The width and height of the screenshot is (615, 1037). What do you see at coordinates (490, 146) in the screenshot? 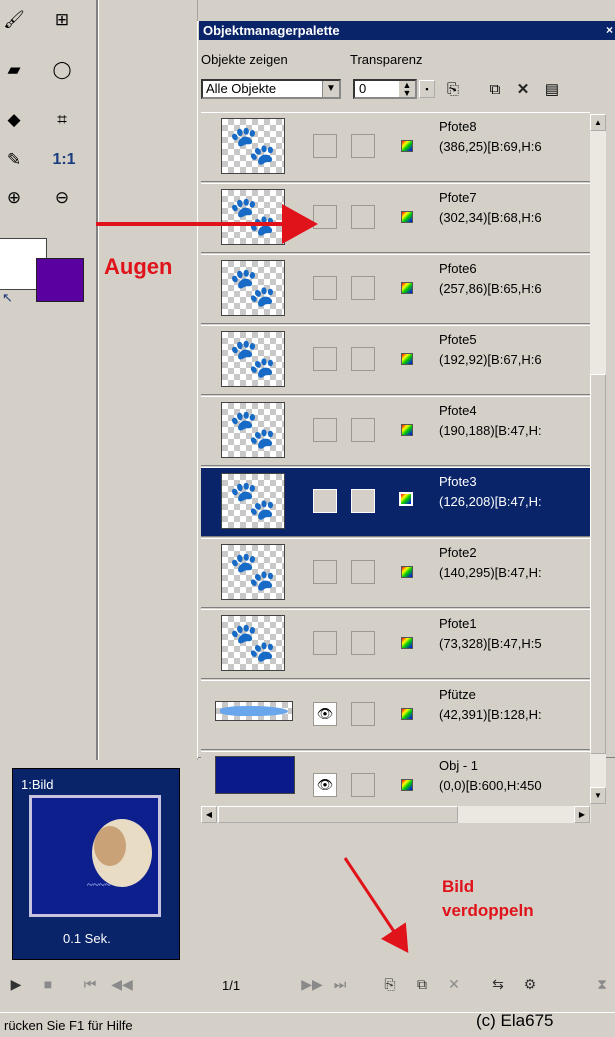
I see `object-info: (386,25)[B:69,H:6` at bounding box center [490, 146].